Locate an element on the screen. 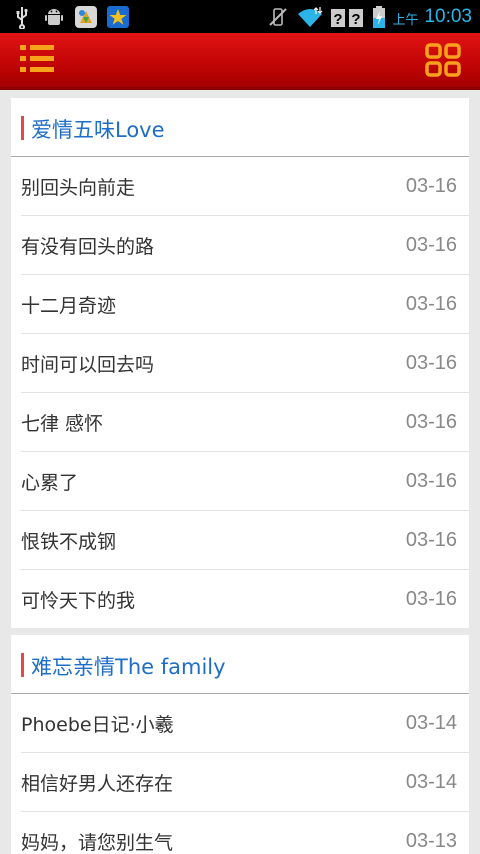 Image resolution: width=480 pixels, height=854 pixels. section-header: 难忘亲情The family is located at coordinates (240, 664).